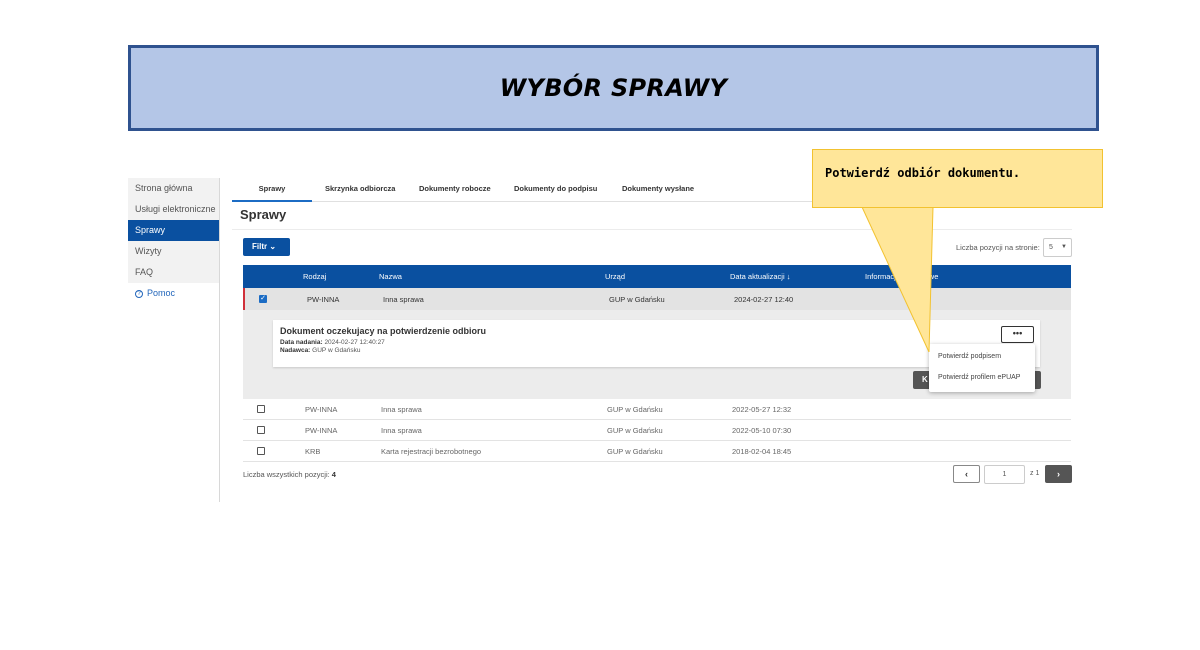  I want to click on total-value: 4, so click(333, 474).